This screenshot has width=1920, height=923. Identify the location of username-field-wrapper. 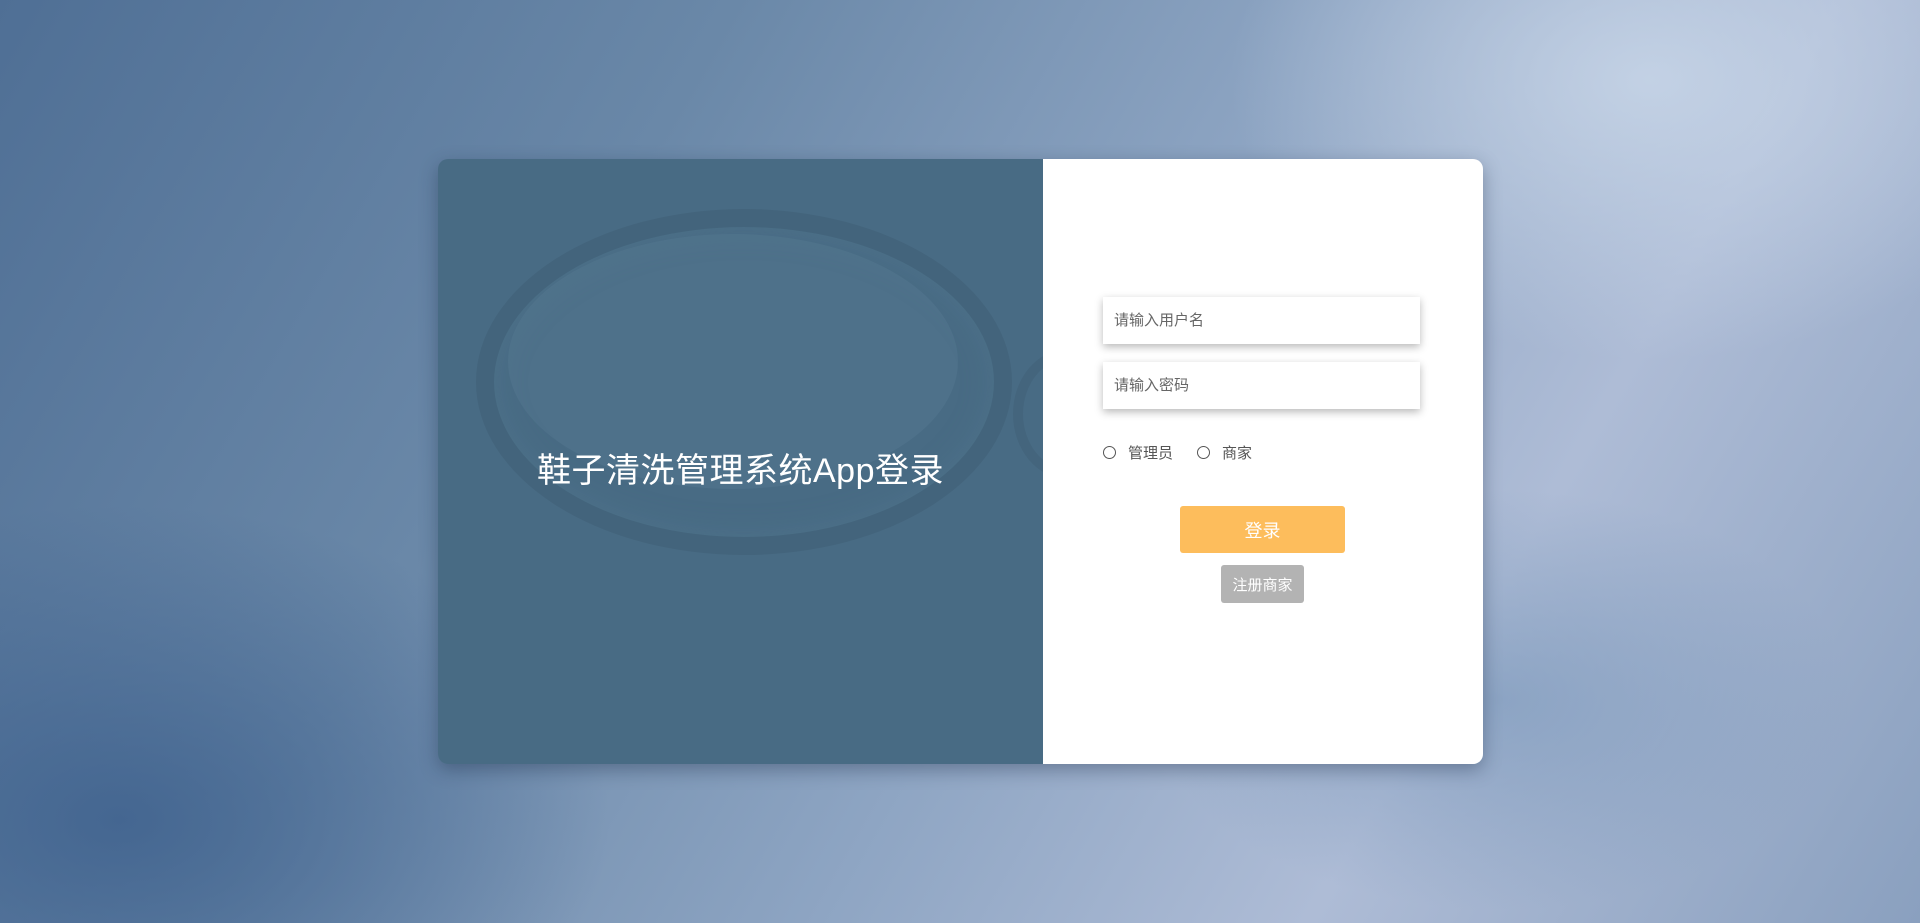
(1261, 320).